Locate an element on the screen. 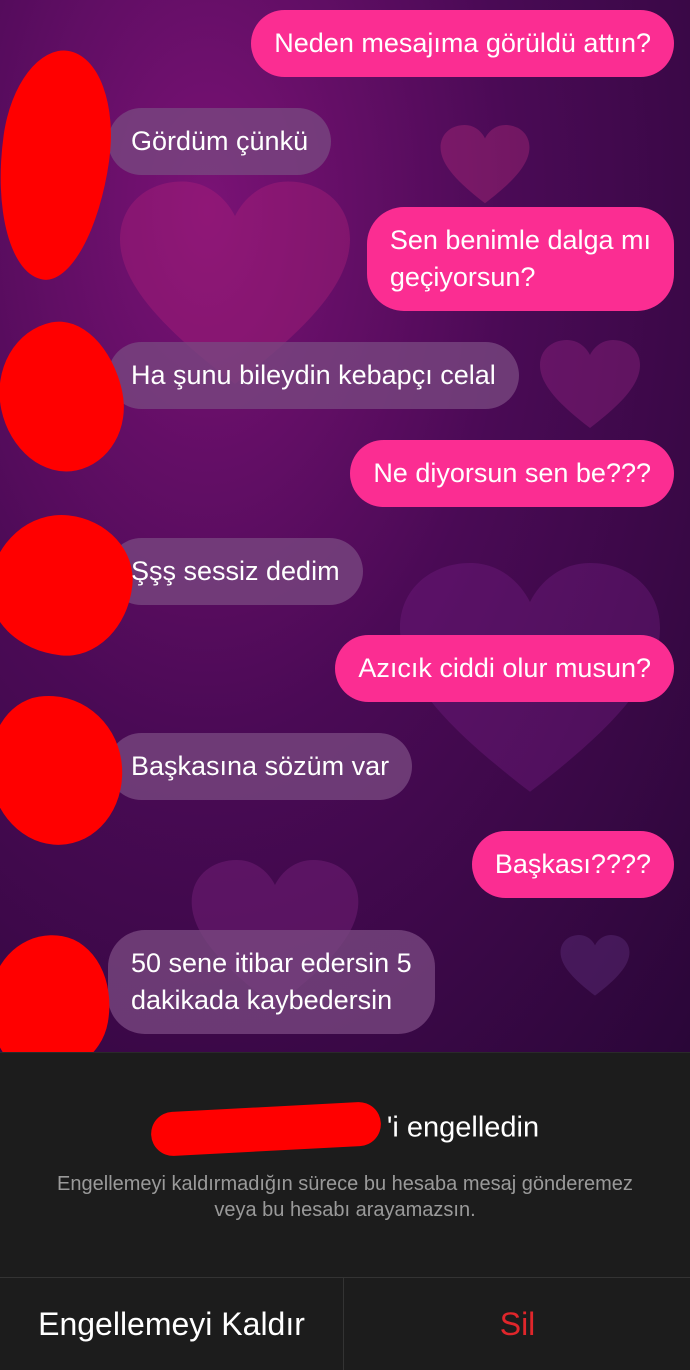 This screenshot has width=690, height=1370. outgoing-message: Ne diyorsun sen be??? is located at coordinates (512, 473).